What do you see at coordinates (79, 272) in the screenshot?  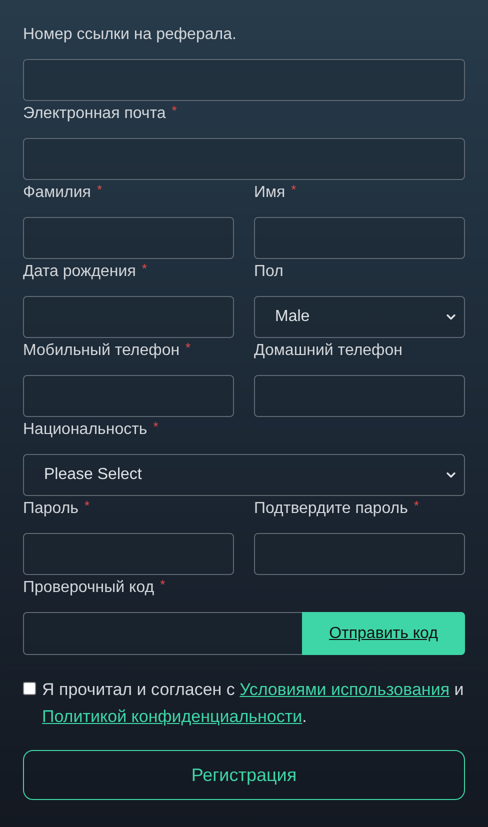 I see `field-label: Дата рождения` at bounding box center [79, 272].